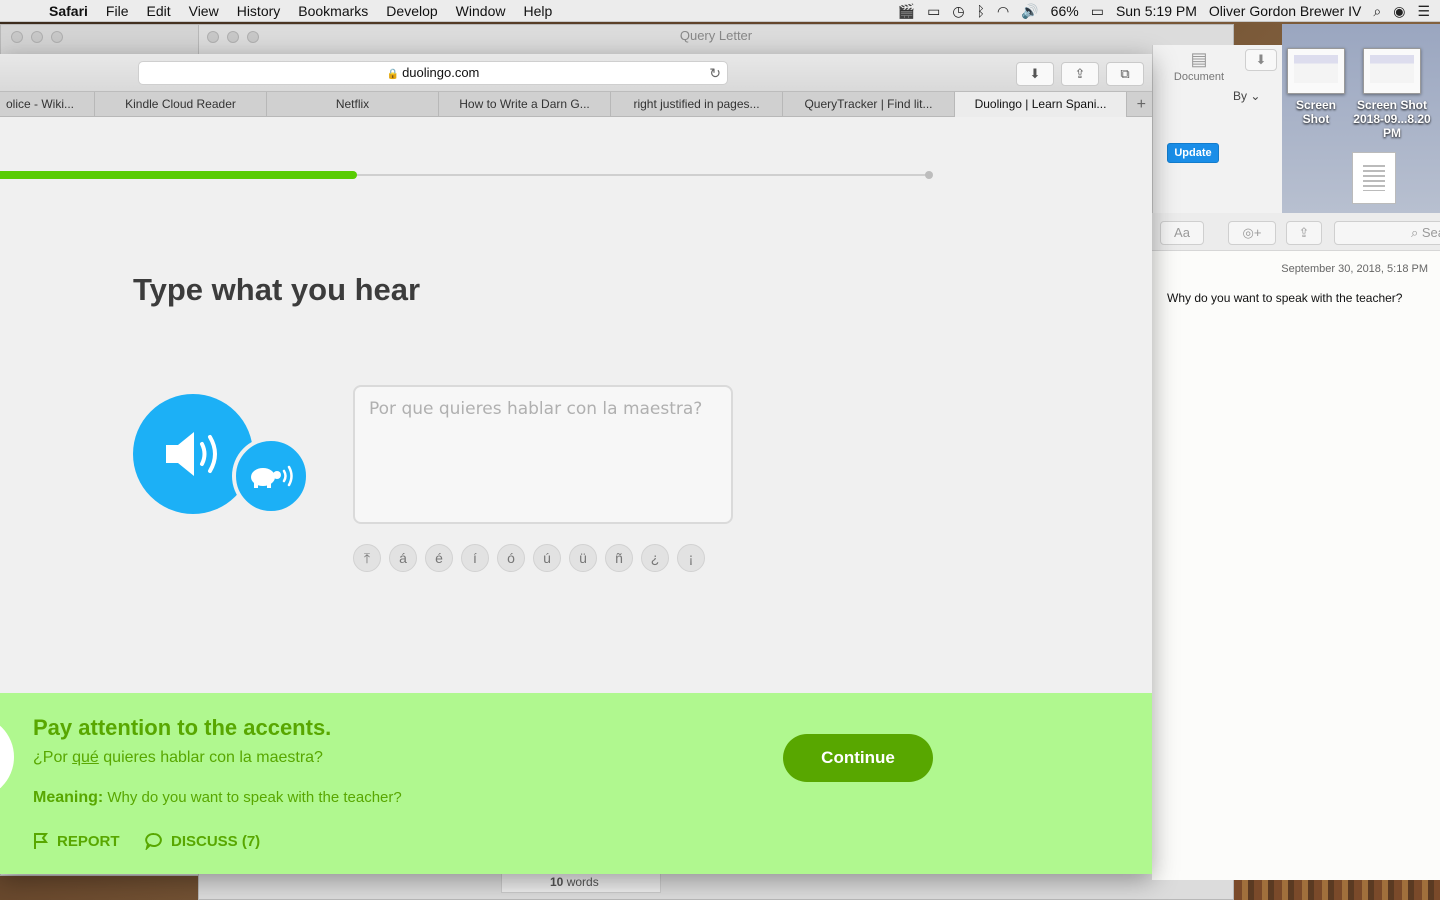 This screenshot has width=1440, height=900. I want to click on flag-icon, so click(41, 841).